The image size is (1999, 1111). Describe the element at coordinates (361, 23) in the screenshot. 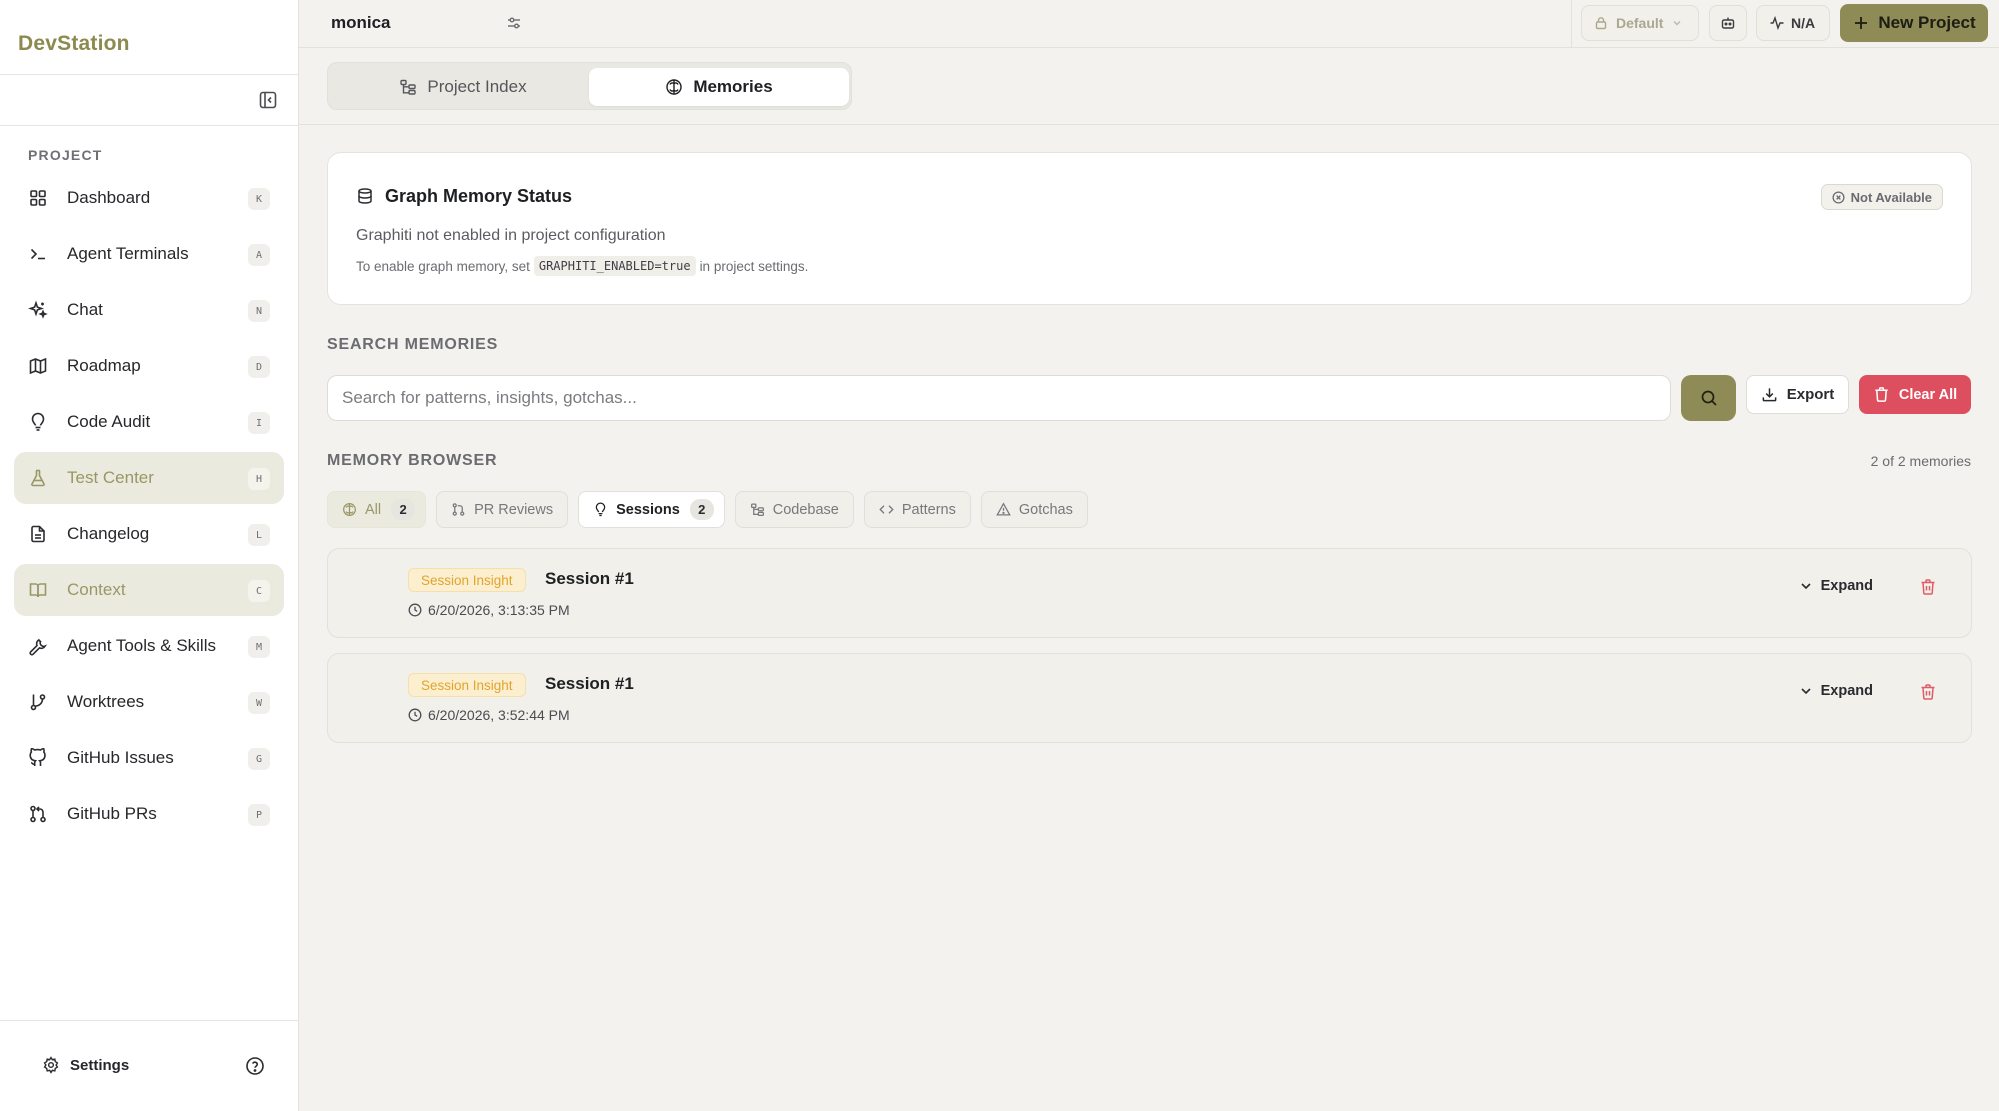

I see `project-tab: monica` at that location.